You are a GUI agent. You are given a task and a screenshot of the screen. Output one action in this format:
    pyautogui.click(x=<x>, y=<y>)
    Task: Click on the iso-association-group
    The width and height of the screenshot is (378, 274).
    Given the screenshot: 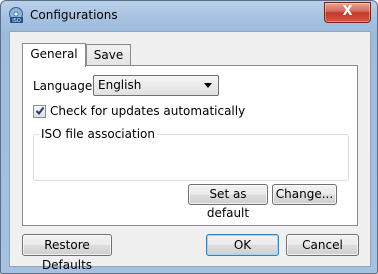 What is the action you would take?
    pyautogui.click(x=191, y=157)
    